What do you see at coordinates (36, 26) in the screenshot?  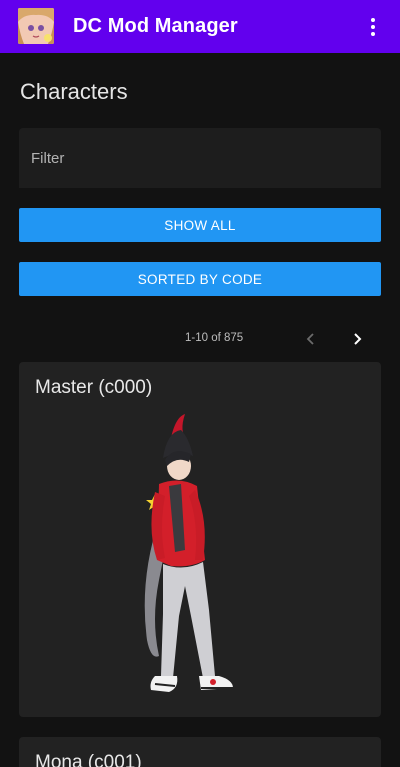 I see `avatar-logo-icon` at bounding box center [36, 26].